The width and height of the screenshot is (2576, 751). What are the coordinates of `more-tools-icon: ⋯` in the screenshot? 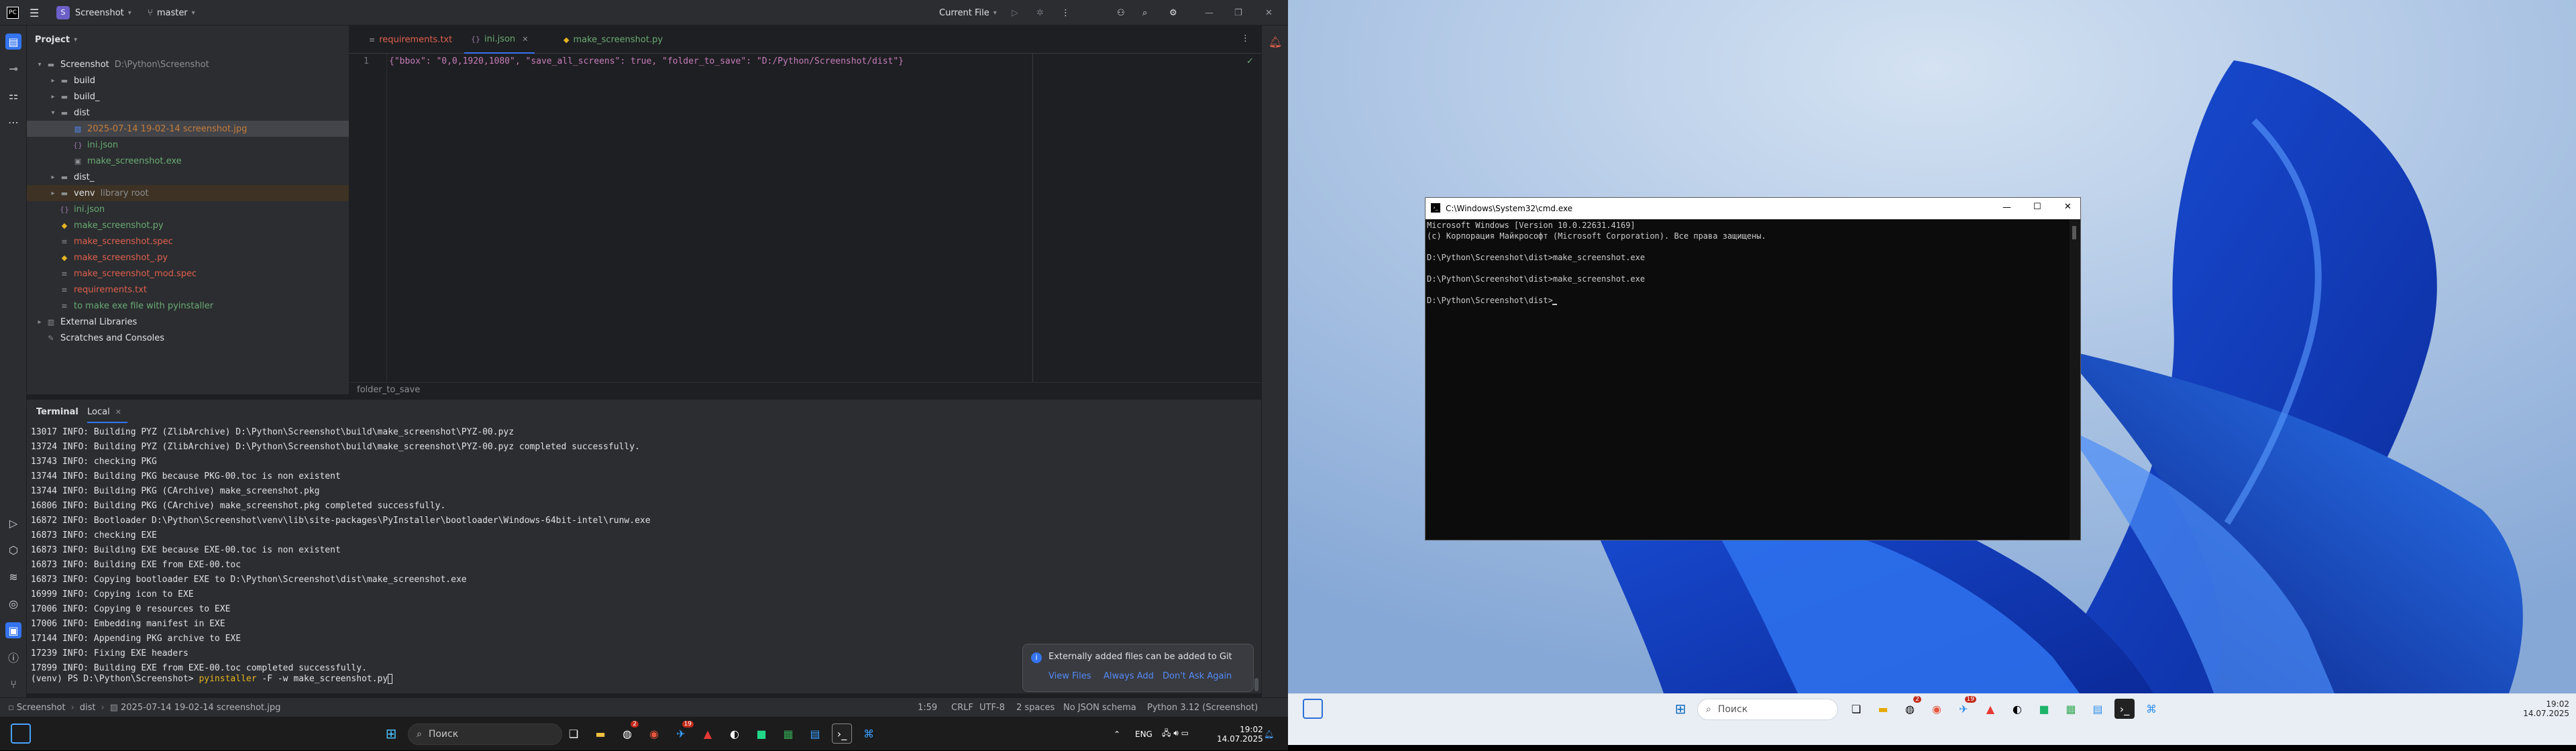 It's located at (13, 122).